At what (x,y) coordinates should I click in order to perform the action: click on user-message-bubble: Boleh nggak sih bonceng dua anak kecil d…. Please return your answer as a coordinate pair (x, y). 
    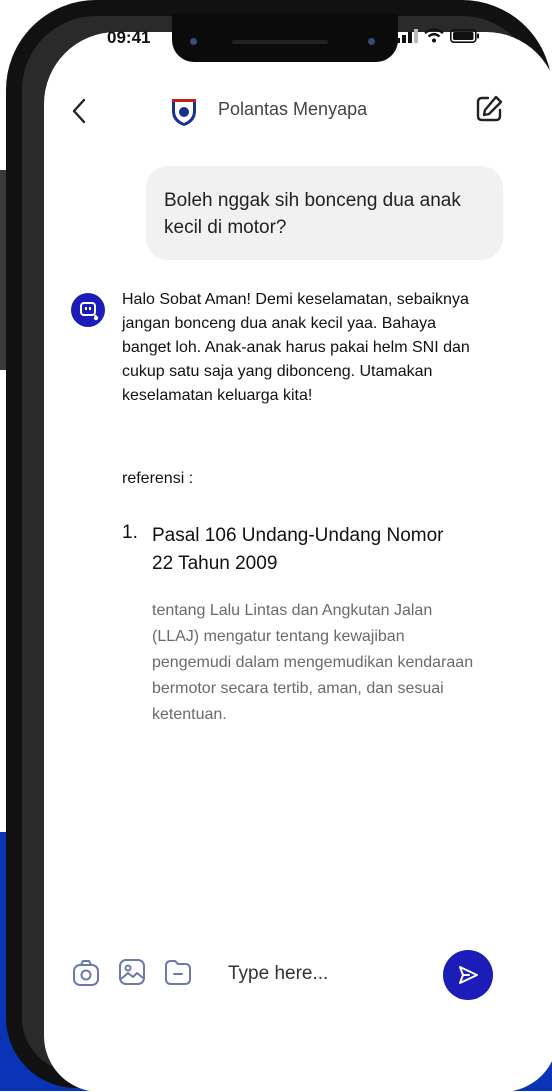
    Looking at the image, I should click on (324, 213).